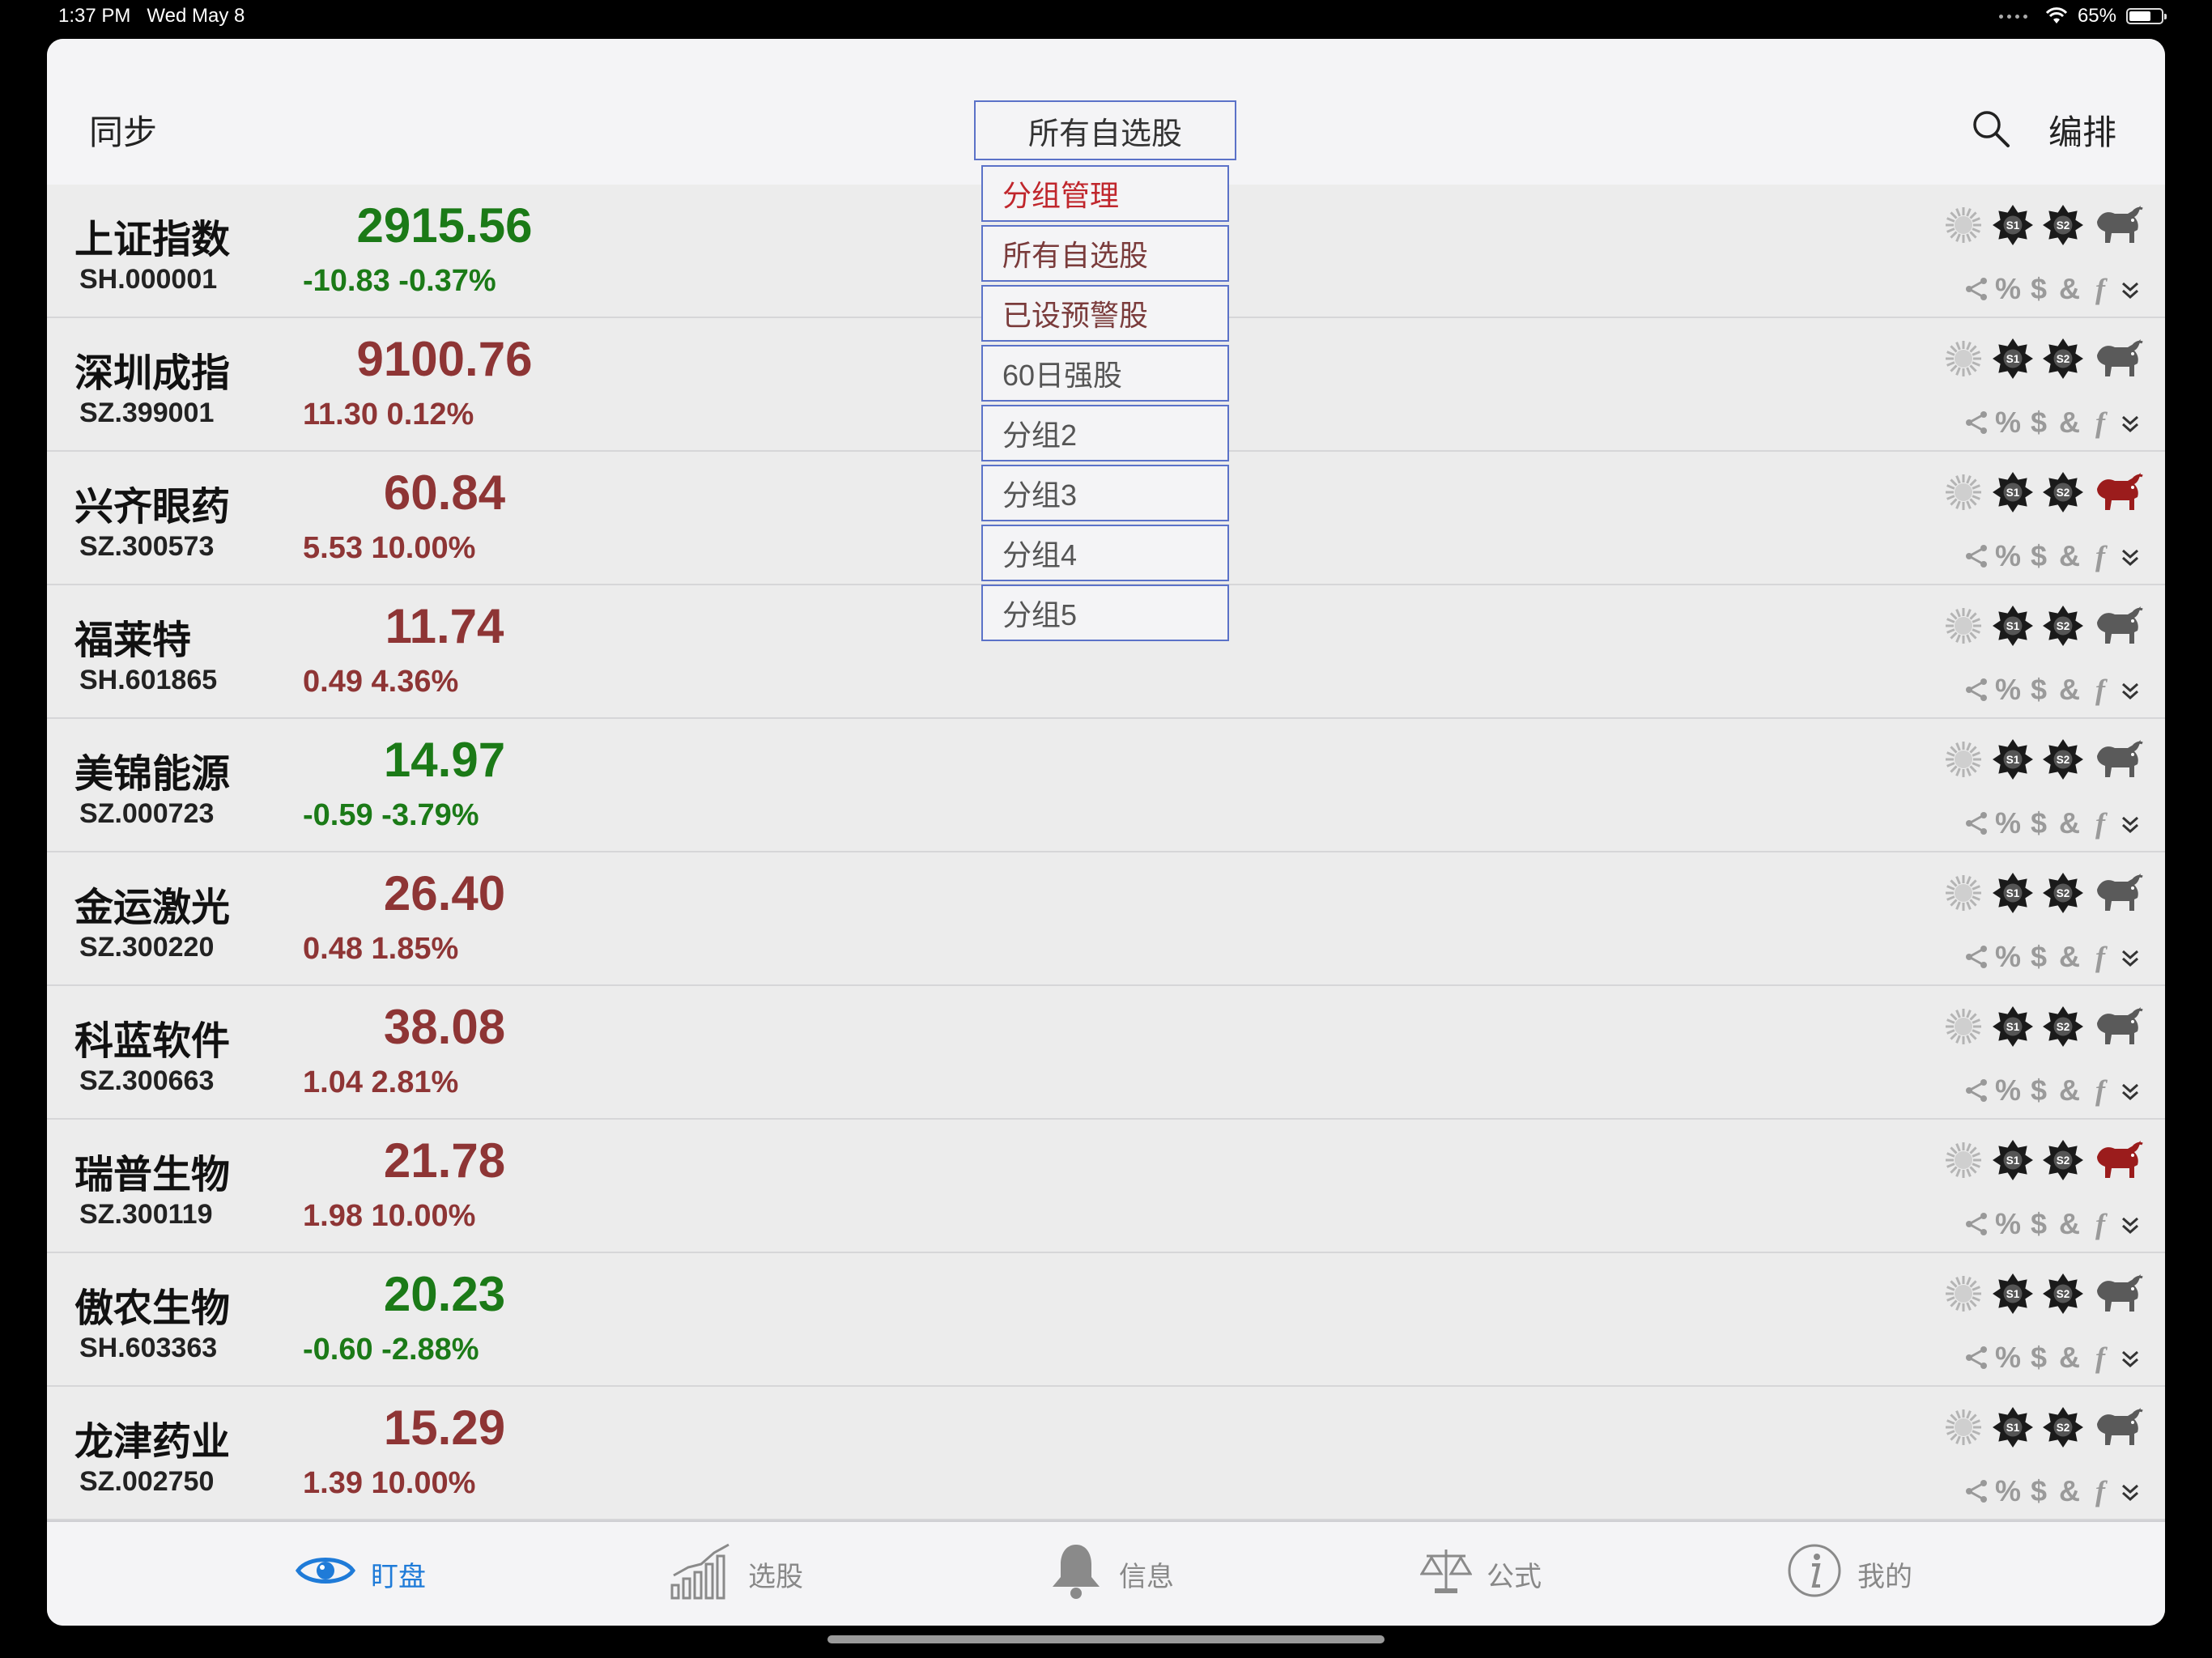  What do you see at coordinates (1105, 553) in the screenshot?
I see `dropdown-item: 分组4` at bounding box center [1105, 553].